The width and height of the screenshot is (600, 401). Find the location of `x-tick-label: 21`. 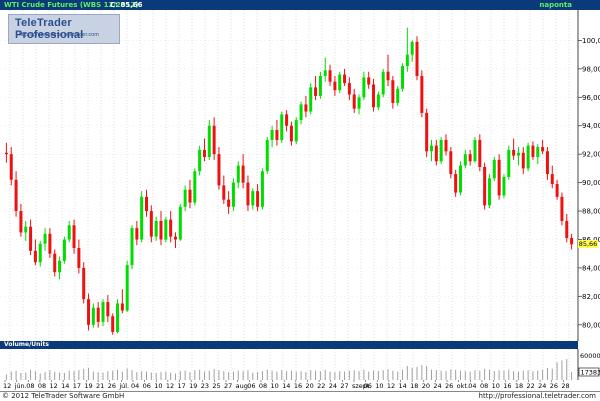

x-tick-label: 21 is located at coordinates (100, 386).